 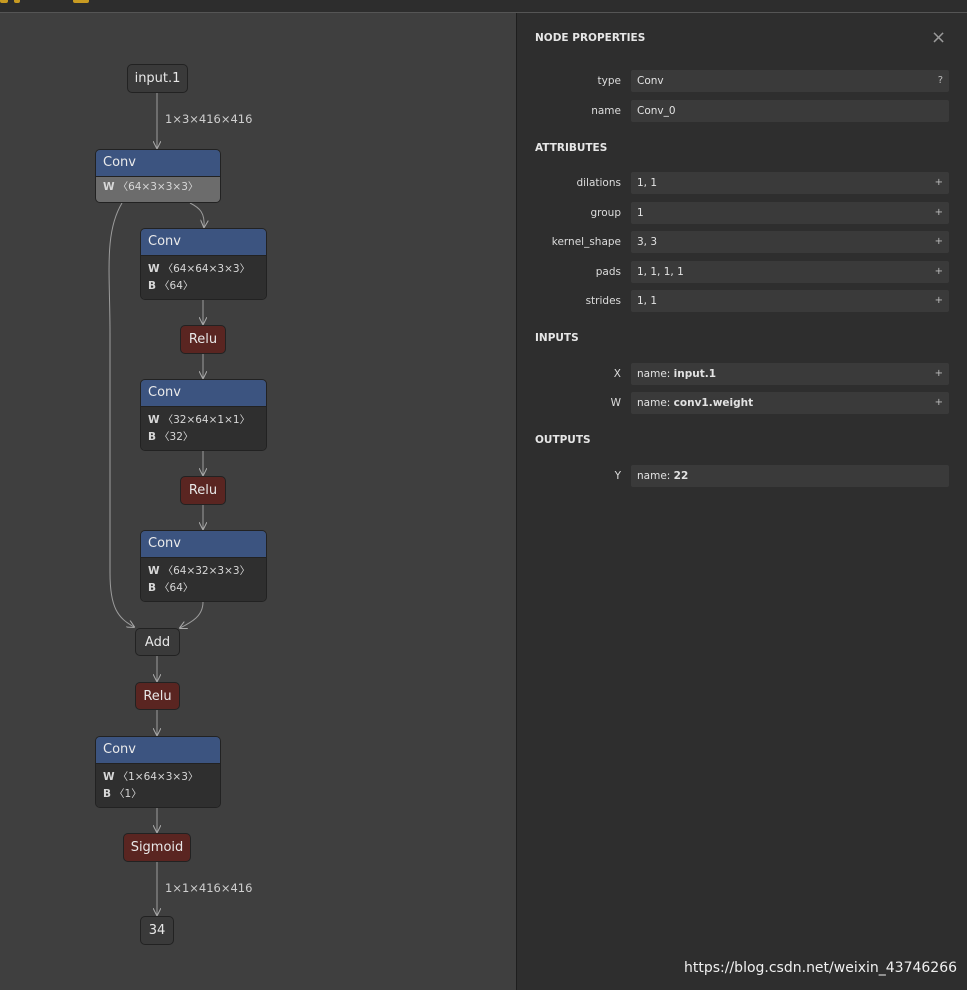 What do you see at coordinates (571, 148) in the screenshot?
I see `attributes-title: ATTRIBUTES` at bounding box center [571, 148].